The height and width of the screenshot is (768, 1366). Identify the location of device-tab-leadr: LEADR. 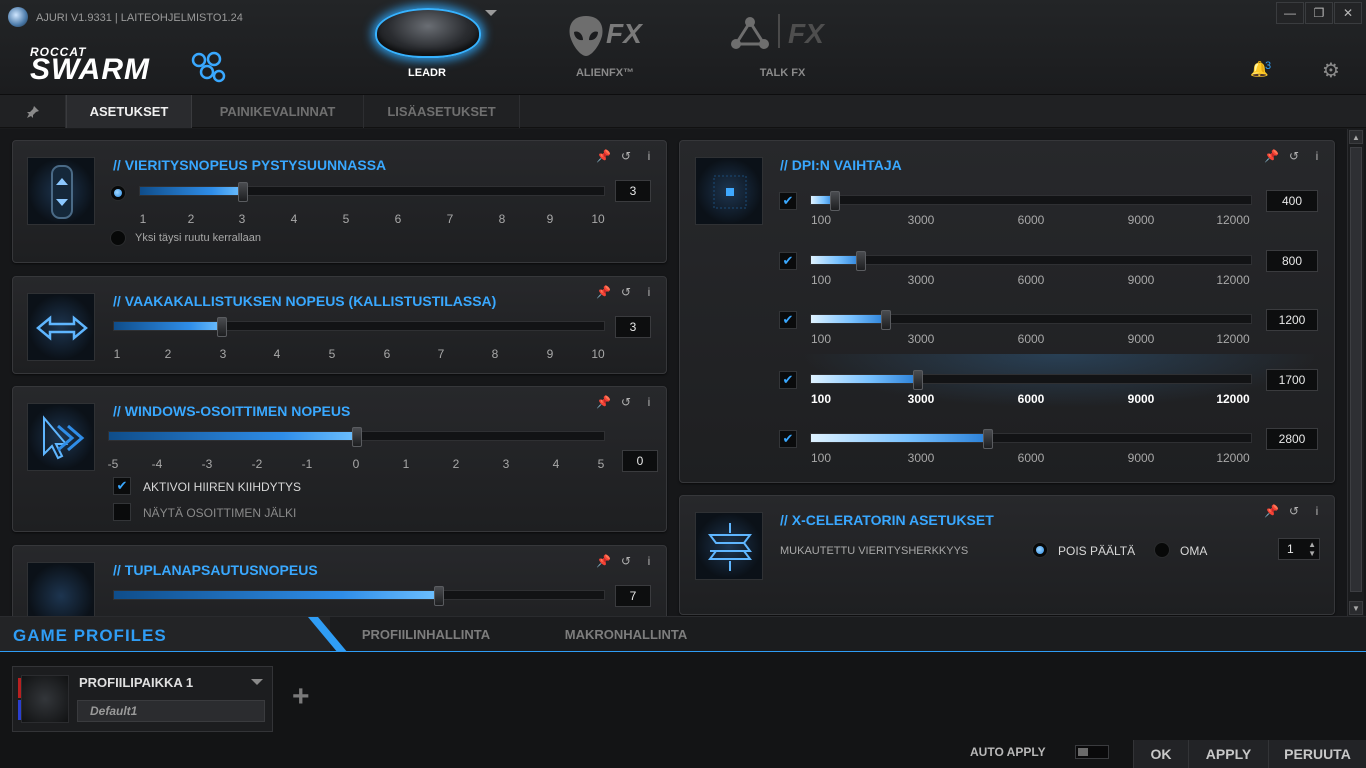
(427, 47).